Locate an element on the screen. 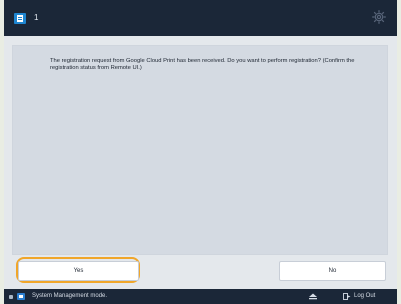 The height and width of the screenshot is (304, 401). status-indicator-icon is located at coordinates (11, 297).